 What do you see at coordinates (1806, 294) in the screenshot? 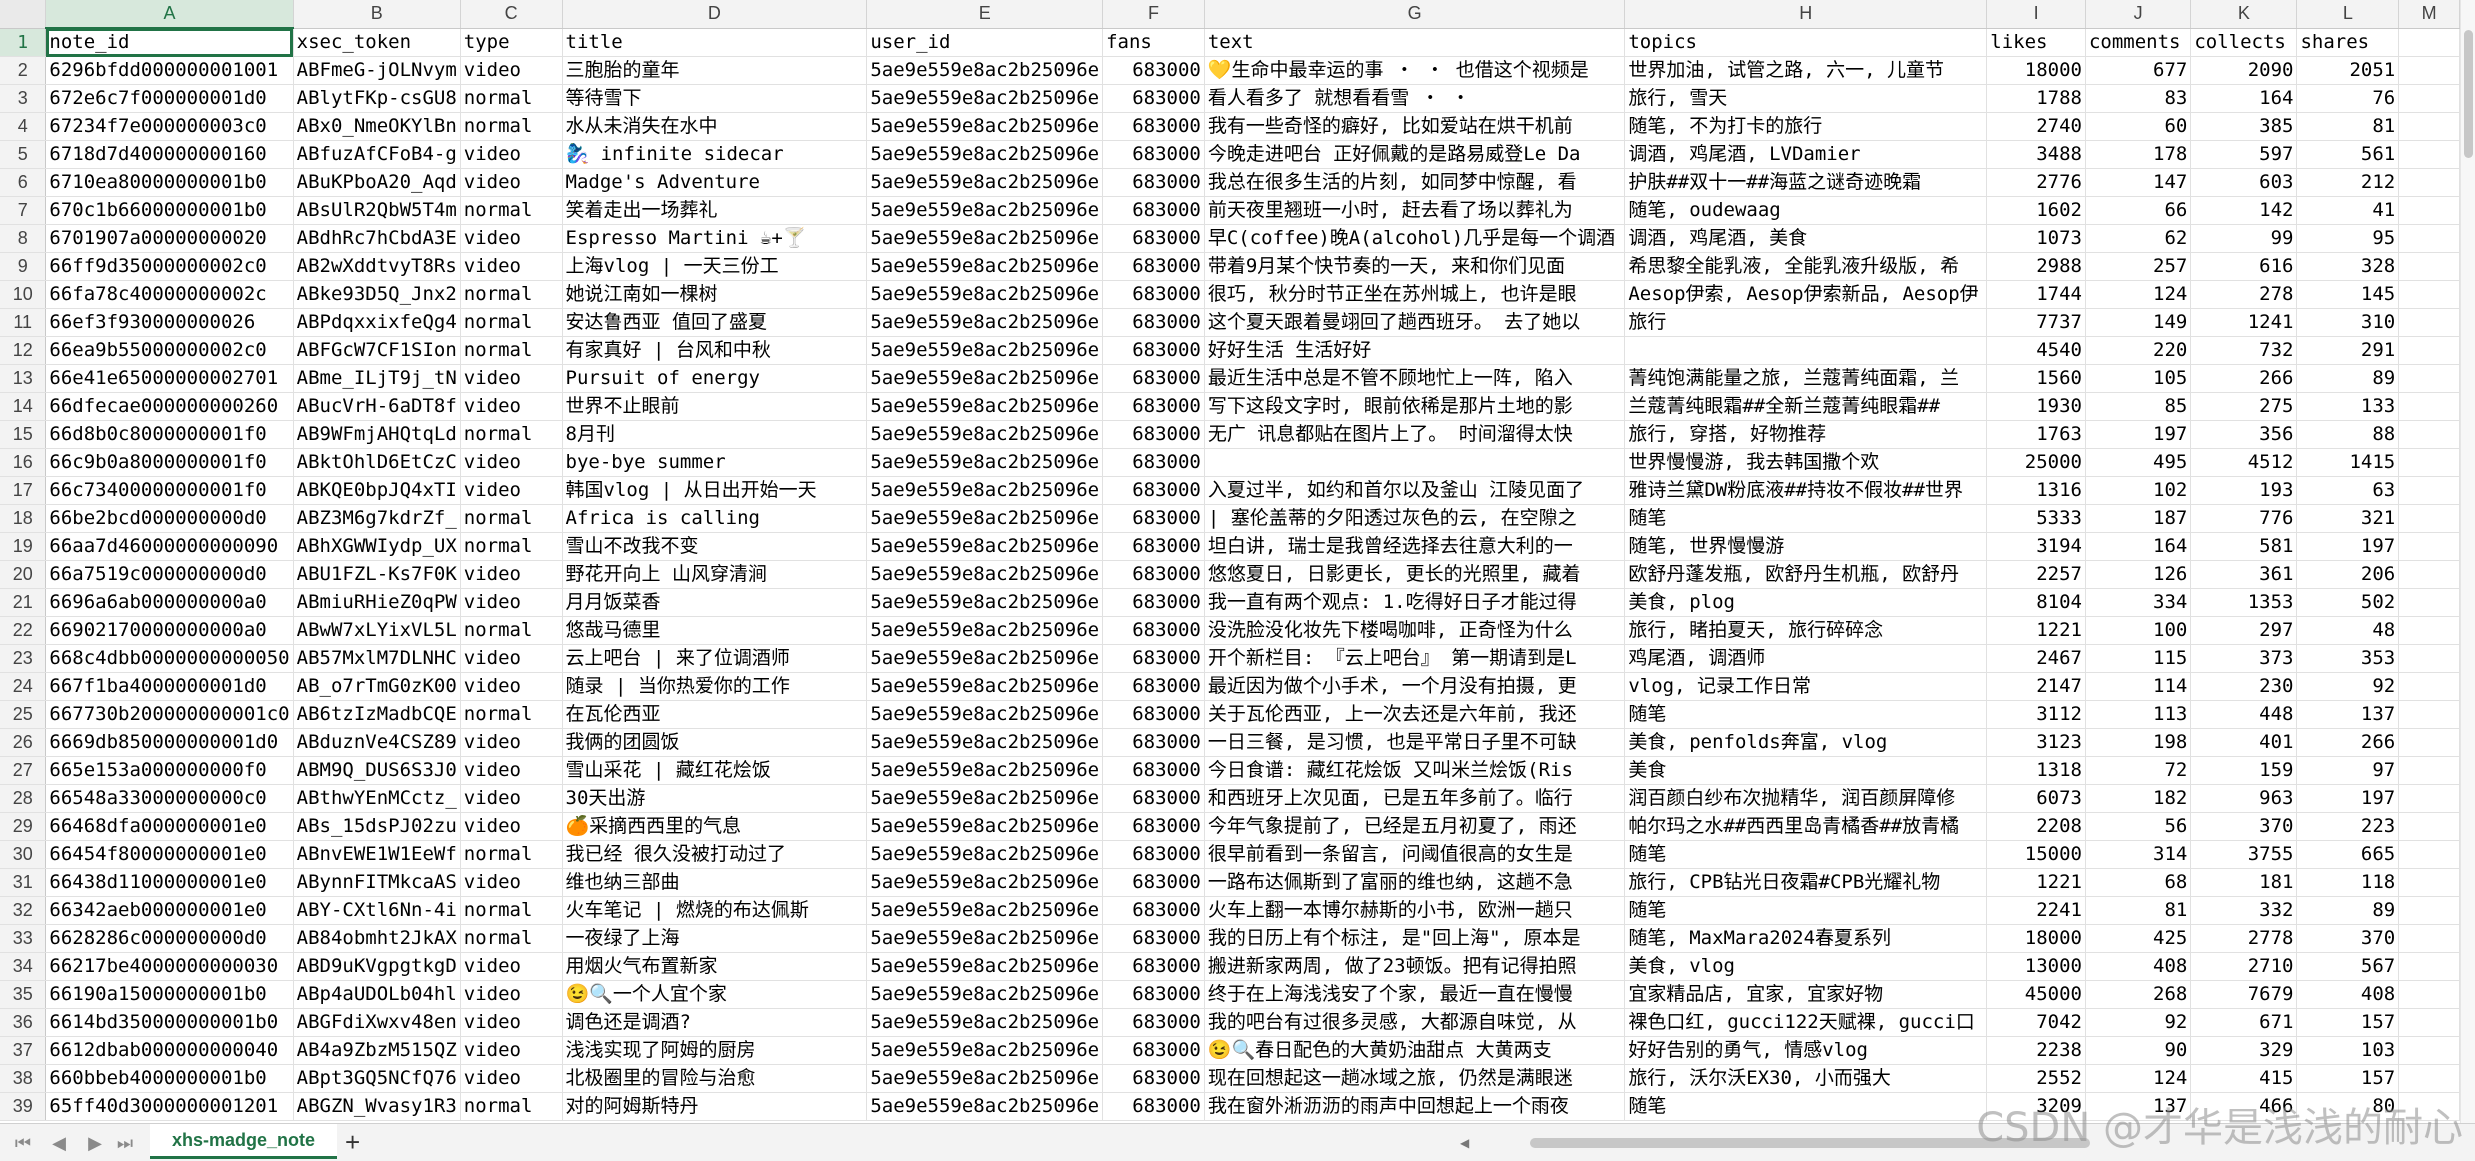
I see `table-cell: Aesop伊索, Aesop伊索新品, Aesop伊` at bounding box center [1806, 294].